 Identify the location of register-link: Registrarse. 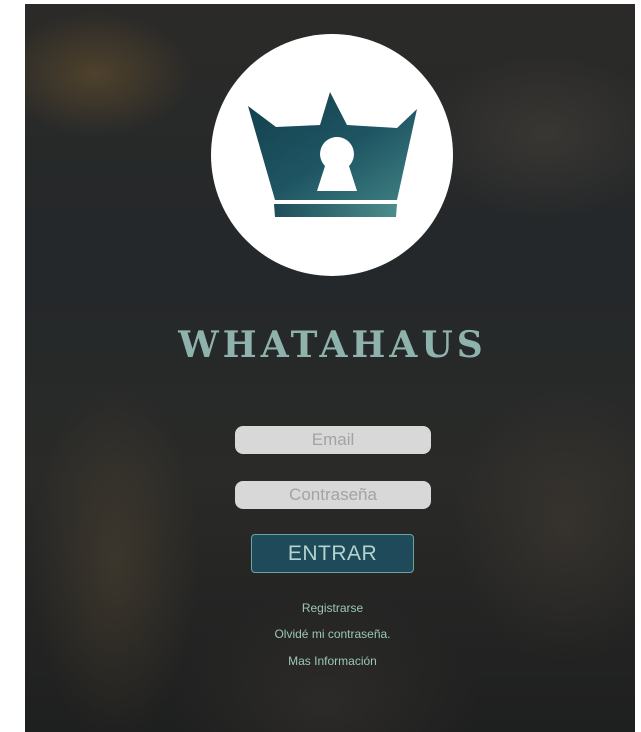
(330, 608).